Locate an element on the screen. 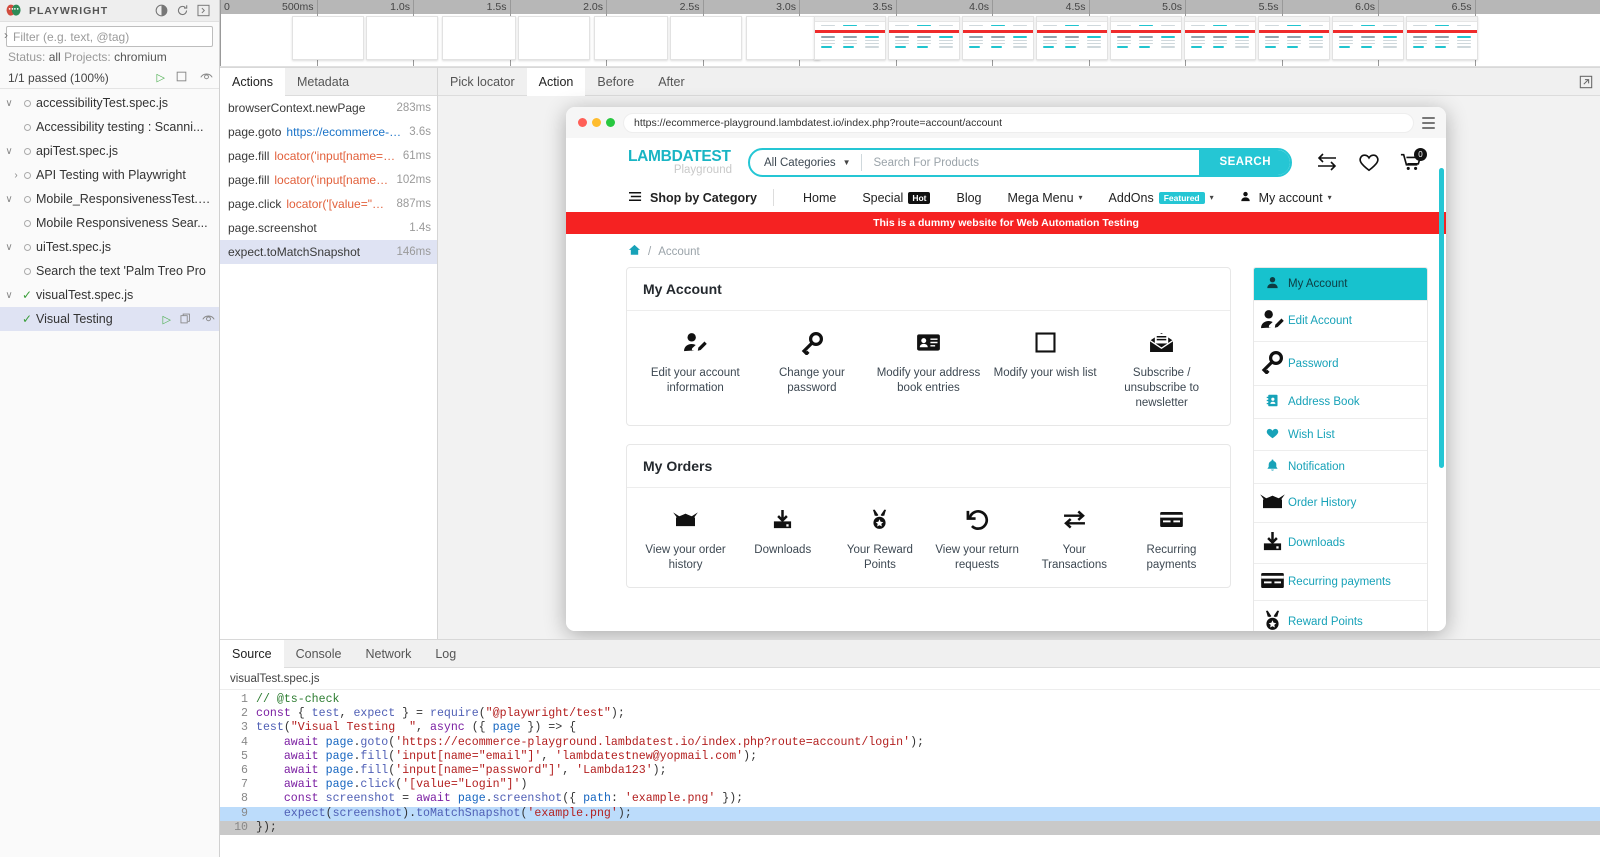 The width and height of the screenshot is (1600, 857). nav-item-blog: Blog is located at coordinates (968, 198).